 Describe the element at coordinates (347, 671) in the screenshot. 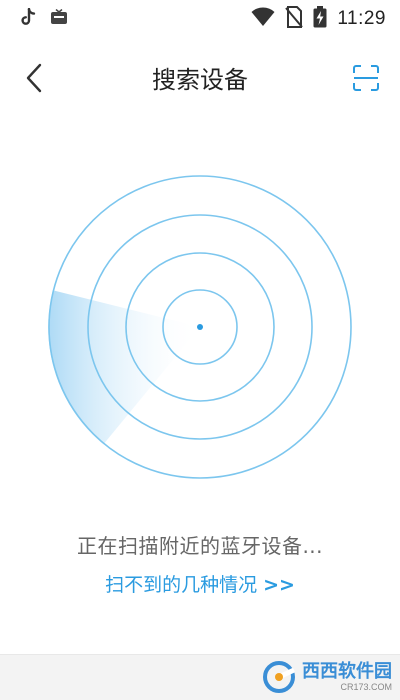

I see `watermark-brand: 西西软件园` at that location.